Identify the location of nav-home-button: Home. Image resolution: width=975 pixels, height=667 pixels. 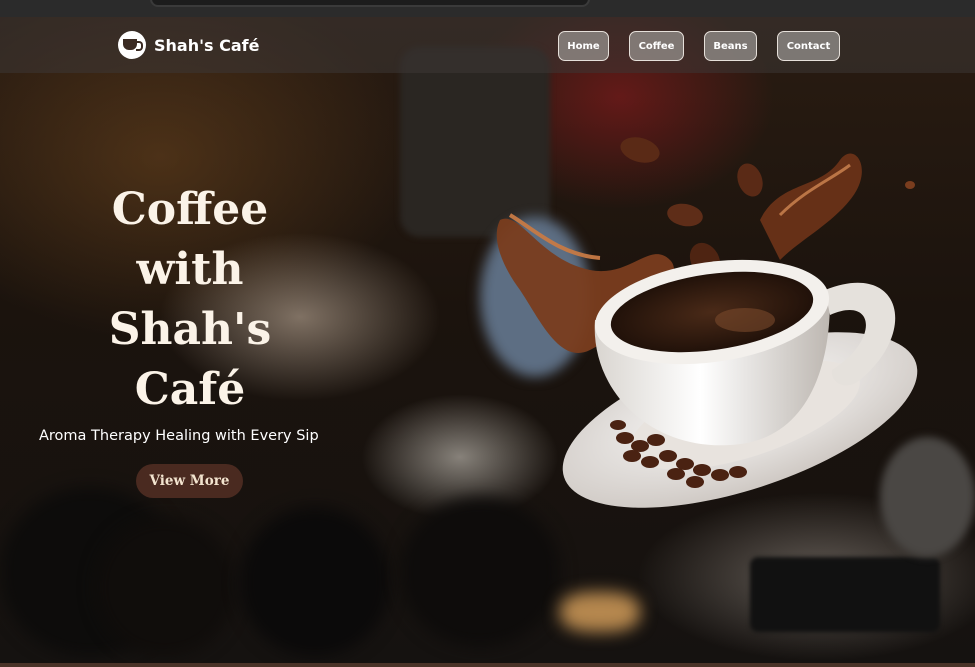
(583, 46).